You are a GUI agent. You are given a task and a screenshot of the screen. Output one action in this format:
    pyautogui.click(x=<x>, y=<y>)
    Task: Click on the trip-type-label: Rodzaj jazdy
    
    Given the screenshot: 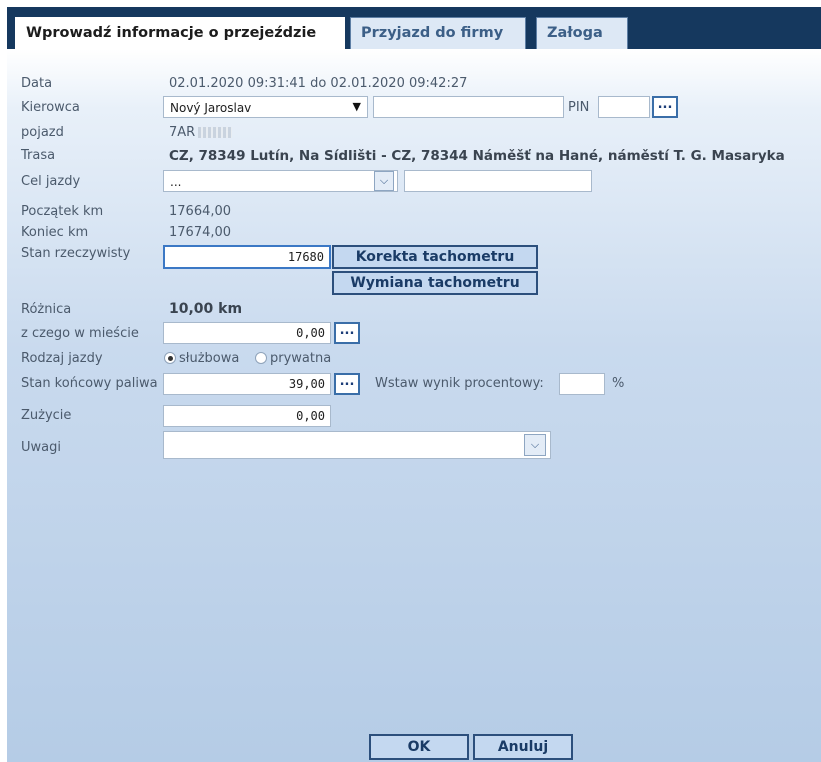 What is the action you would take?
    pyautogui.click(x=62, y=358)
    